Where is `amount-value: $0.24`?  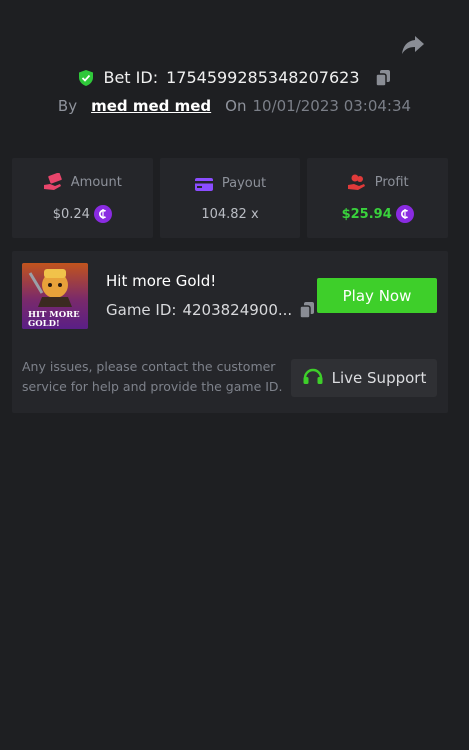
amount-value: $0.24 is located at coordinates (71, 214).